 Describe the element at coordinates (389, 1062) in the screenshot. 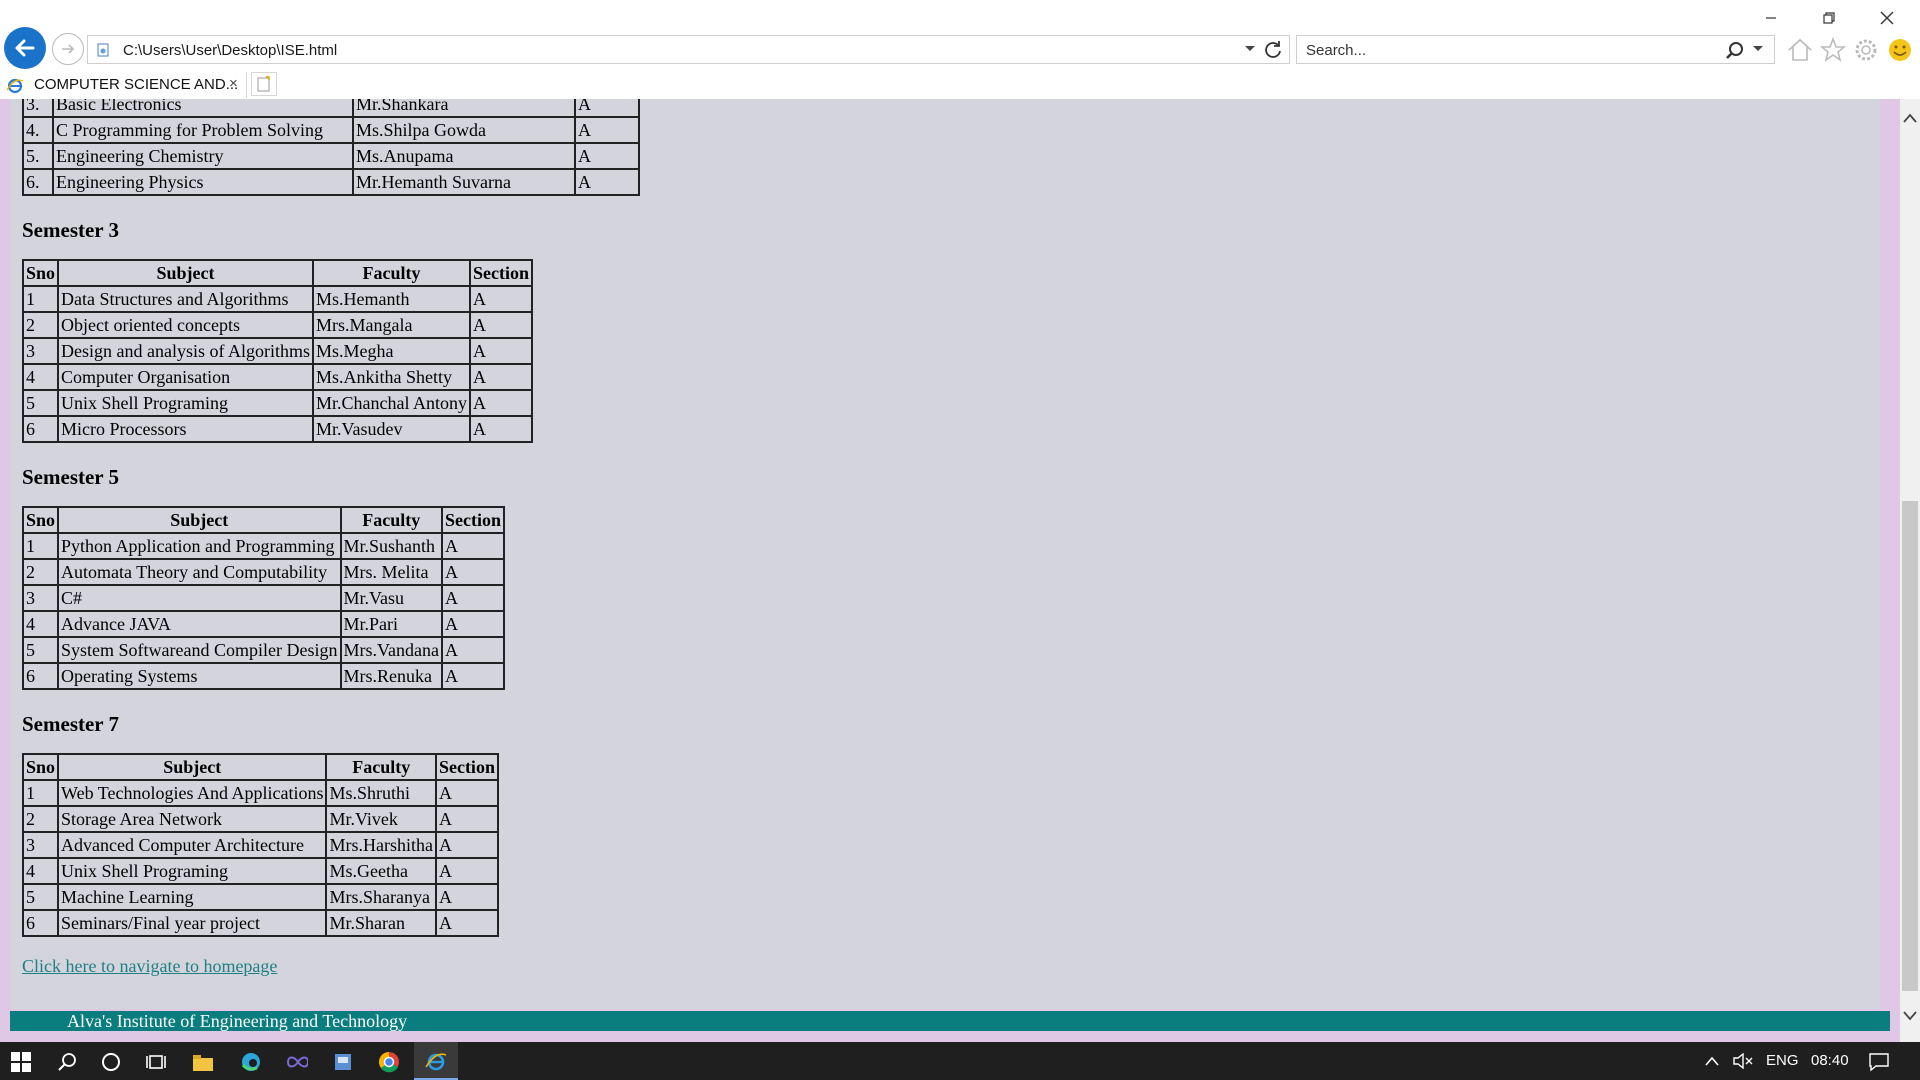

I see `chrome-icon` at that location.